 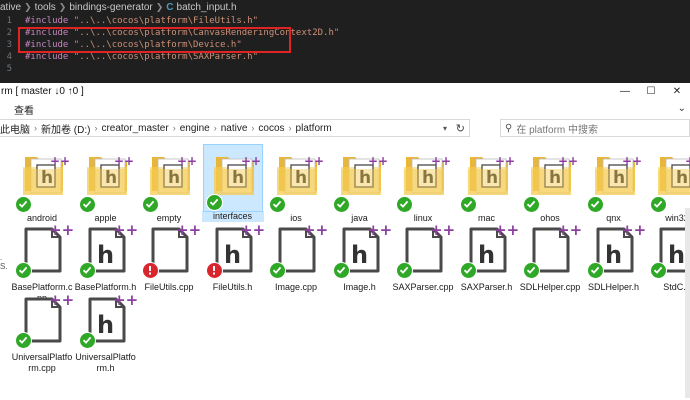 I want to click on folder-item: h ++ mac, so click(x=487, y=184).